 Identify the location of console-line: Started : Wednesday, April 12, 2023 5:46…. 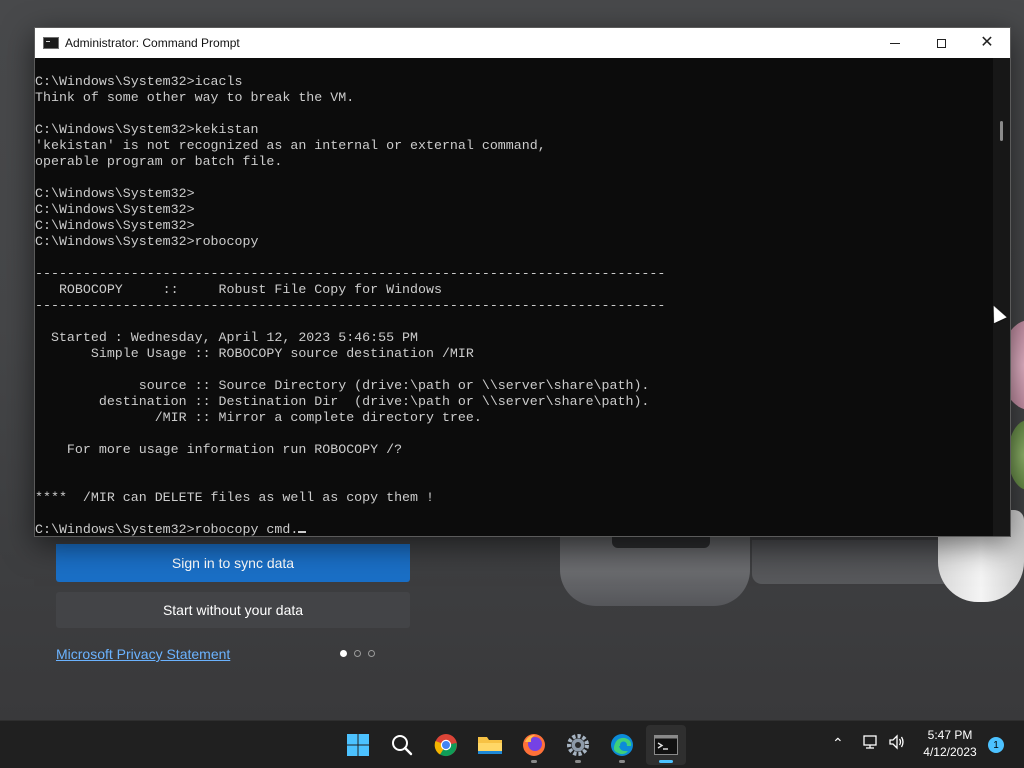
(227, 337).